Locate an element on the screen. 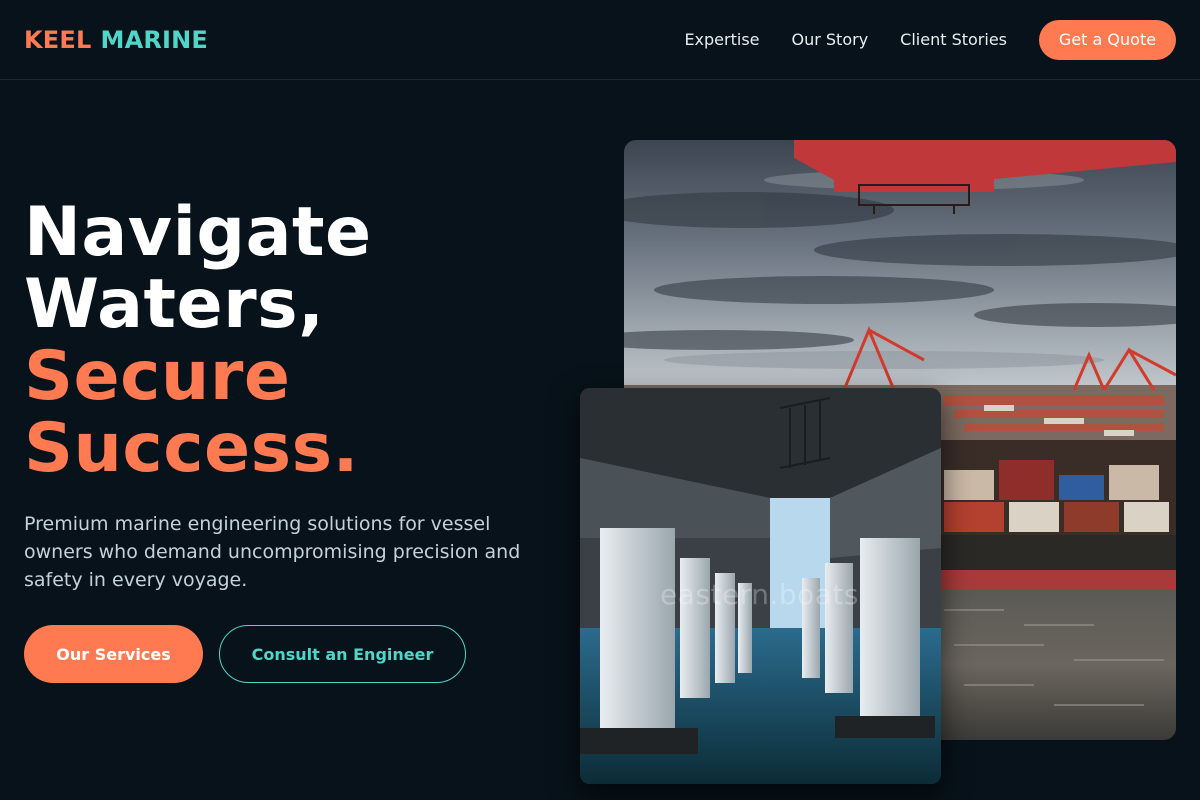 The width and height of the screenshot is (1200, 800). nav-link-our-story: Our Story is located at coordinates (830, 39).